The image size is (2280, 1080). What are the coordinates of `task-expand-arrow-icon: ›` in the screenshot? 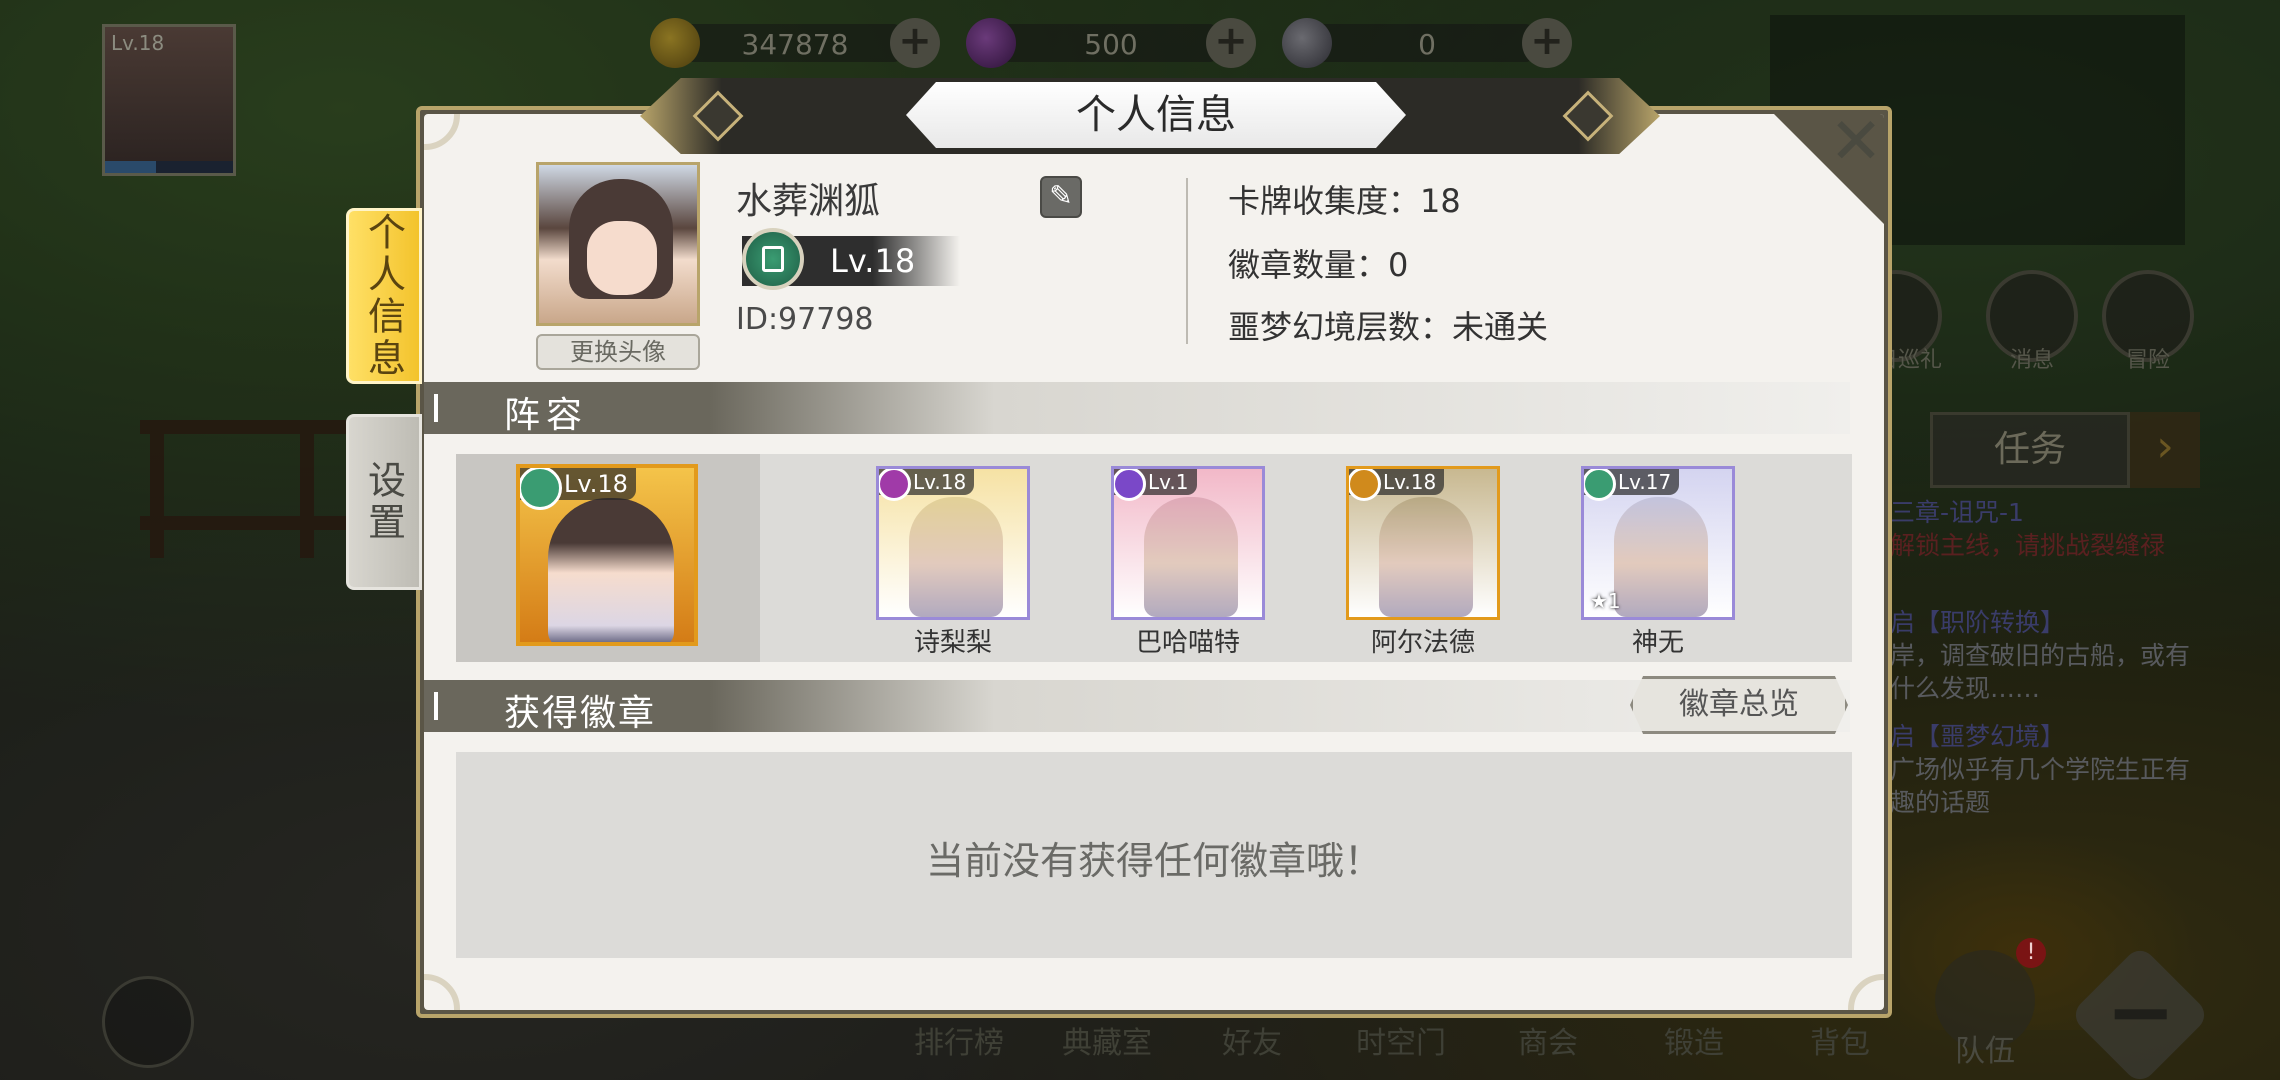 It's located at (2165, 450).